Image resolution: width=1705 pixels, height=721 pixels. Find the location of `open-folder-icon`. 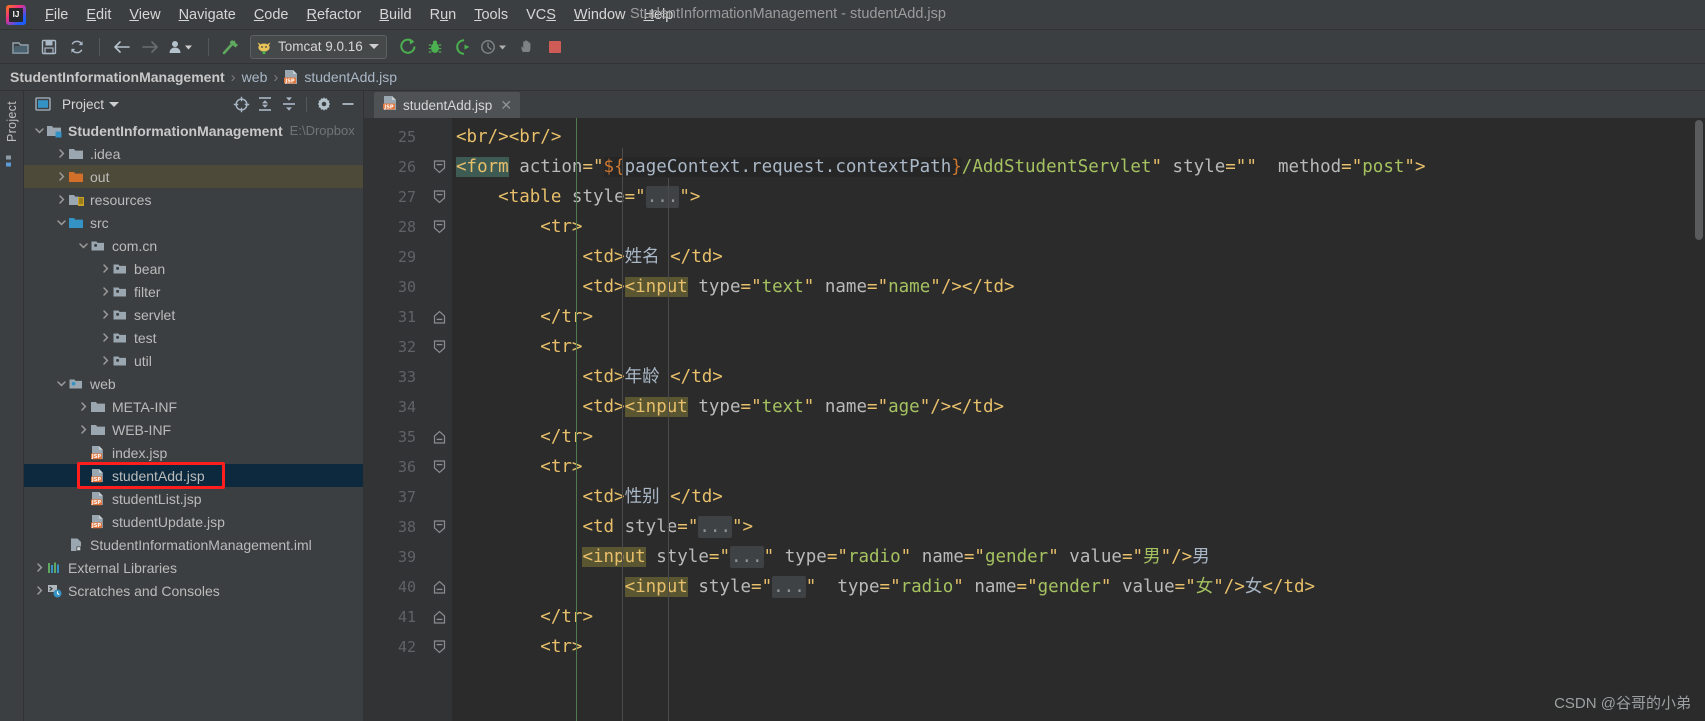

open-folder-icon is located at coordinates (21, 47).